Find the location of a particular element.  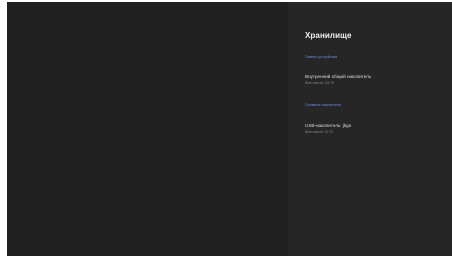

internal-storage-name: Внутренний общий накопитель is located at coordinates (338, 76).